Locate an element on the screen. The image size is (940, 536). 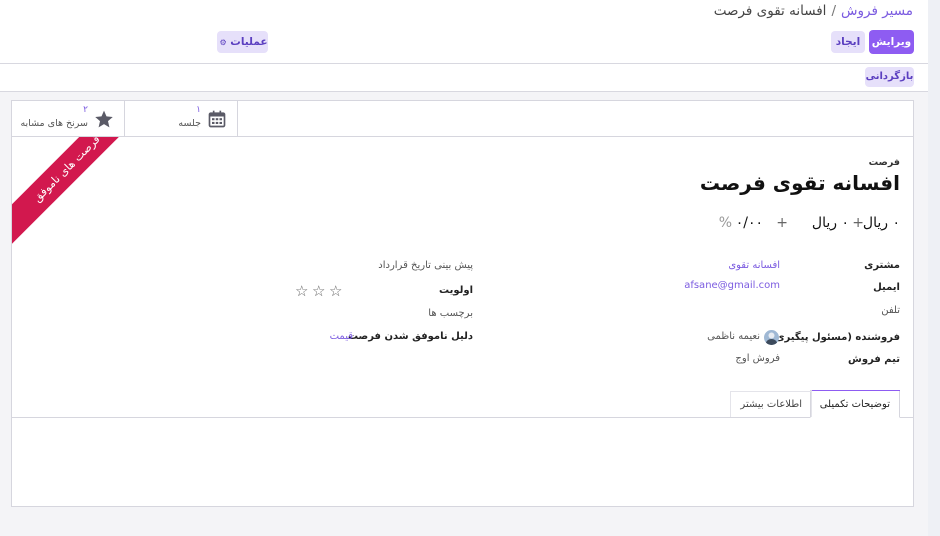
sales-team-label: تیم فروش is located at coordinates (874, 359).